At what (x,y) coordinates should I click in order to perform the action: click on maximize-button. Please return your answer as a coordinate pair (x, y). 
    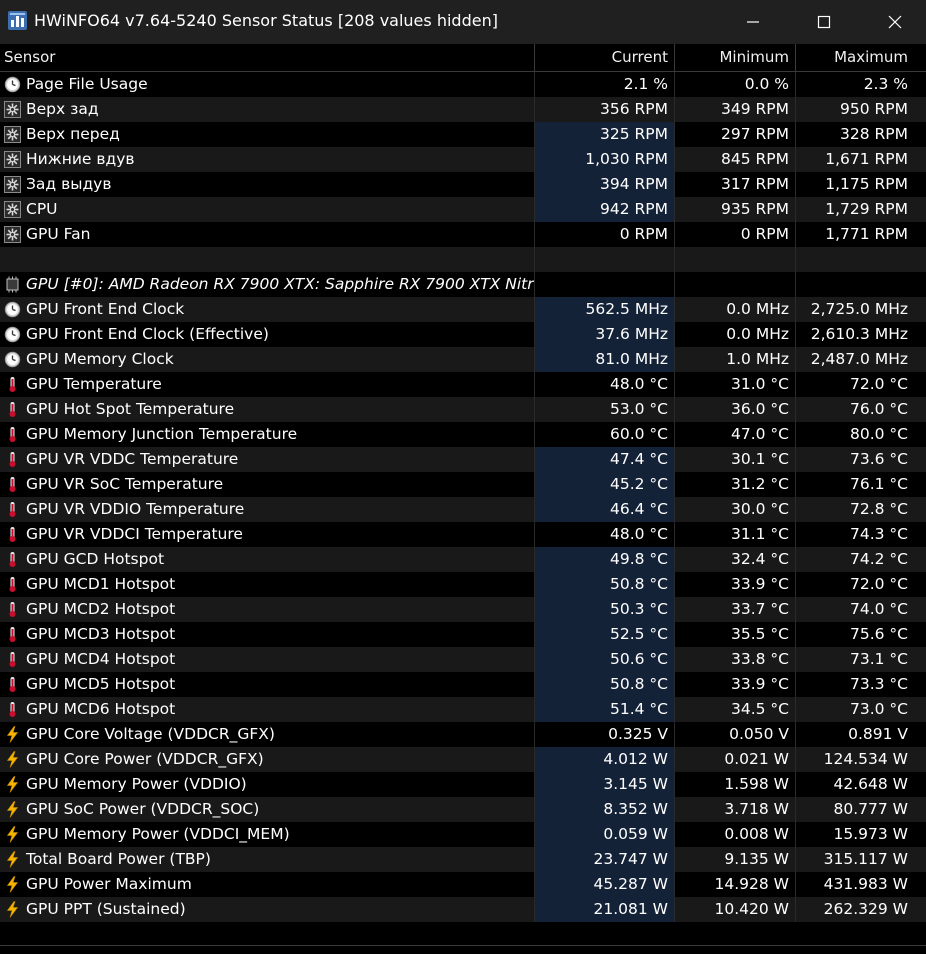
    Looking at the image, I should click on (824, 22).